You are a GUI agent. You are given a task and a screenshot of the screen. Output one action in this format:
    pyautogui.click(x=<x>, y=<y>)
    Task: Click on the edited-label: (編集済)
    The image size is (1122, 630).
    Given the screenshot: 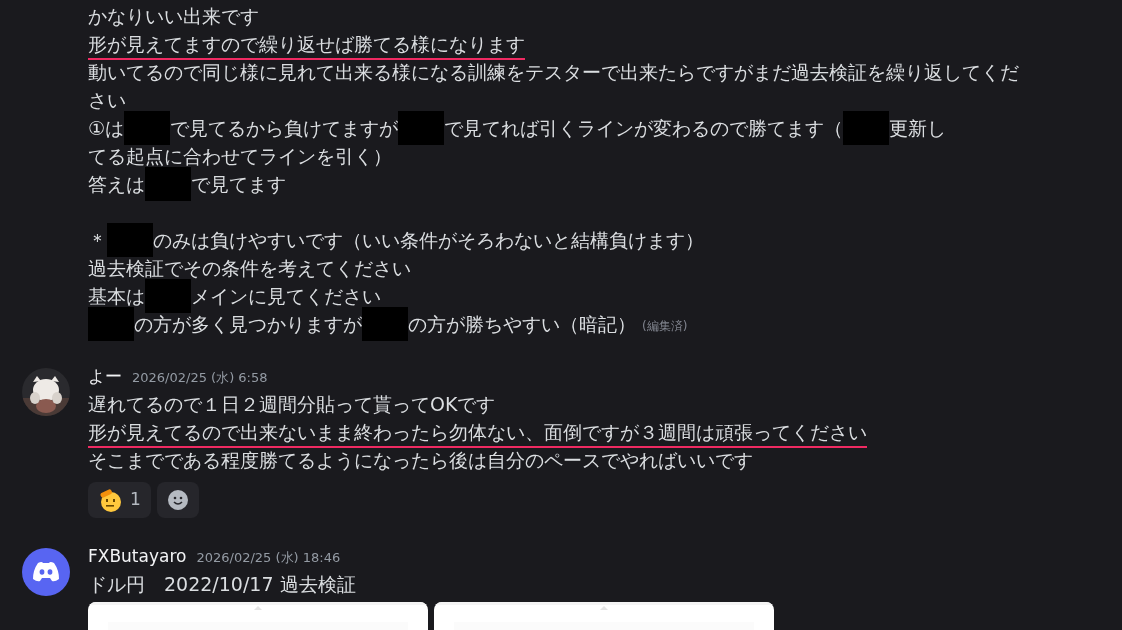 What is the action you would take?
    pyautogui.click(x=665, y=326)
    